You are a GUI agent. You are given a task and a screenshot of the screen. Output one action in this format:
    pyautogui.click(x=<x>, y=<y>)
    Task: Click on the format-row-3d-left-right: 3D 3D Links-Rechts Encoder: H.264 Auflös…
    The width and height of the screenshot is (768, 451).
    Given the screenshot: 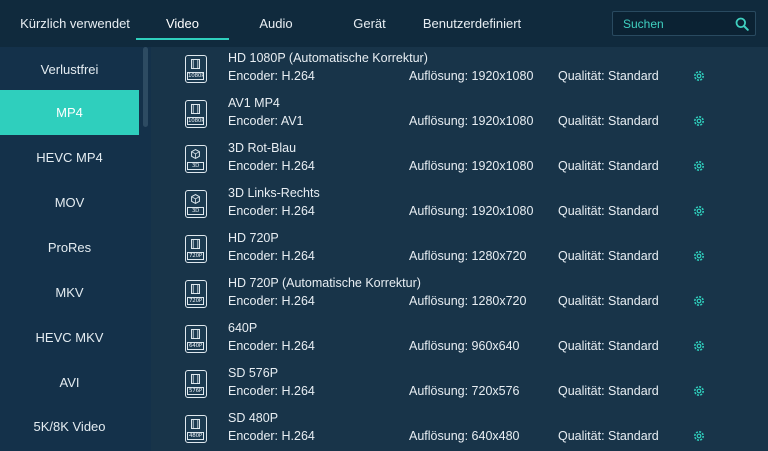 What is the action you would take?
    pyautogui.click(x=459, y=204)
    